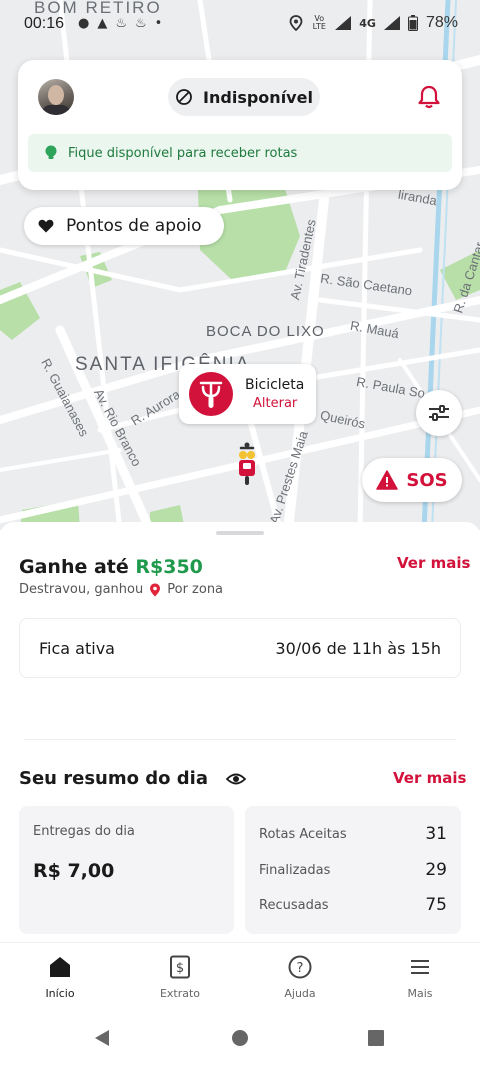  I want to click on support-points-button: Pontos de apoio, so click(124, 226).